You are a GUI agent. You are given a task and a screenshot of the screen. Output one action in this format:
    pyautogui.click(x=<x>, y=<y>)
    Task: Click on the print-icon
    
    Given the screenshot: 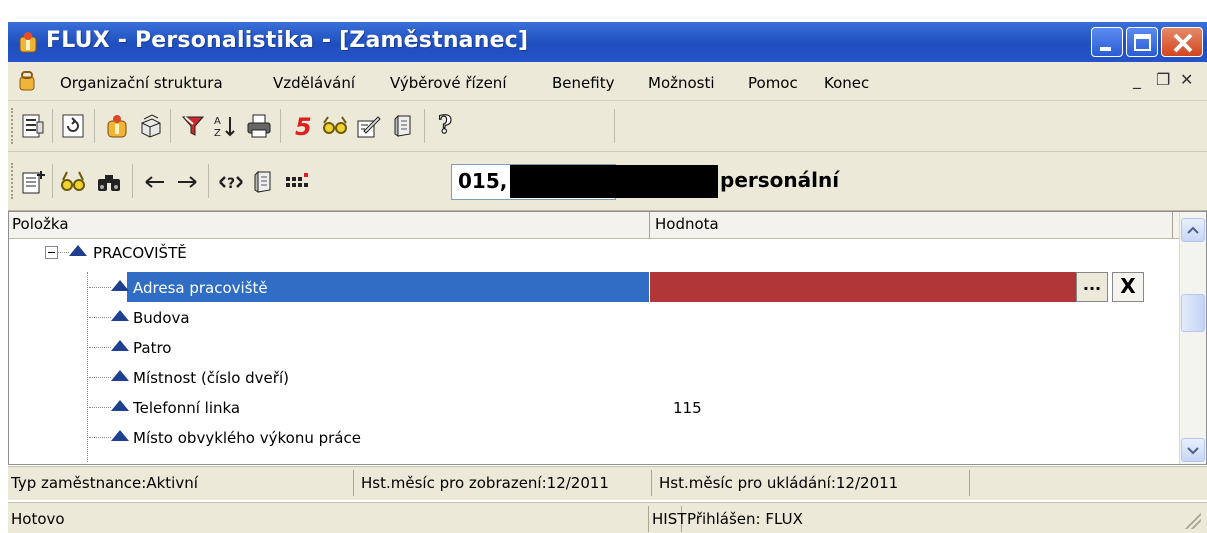 What is the action you would take?
    pyautogui.click(x=259, y=126)
    